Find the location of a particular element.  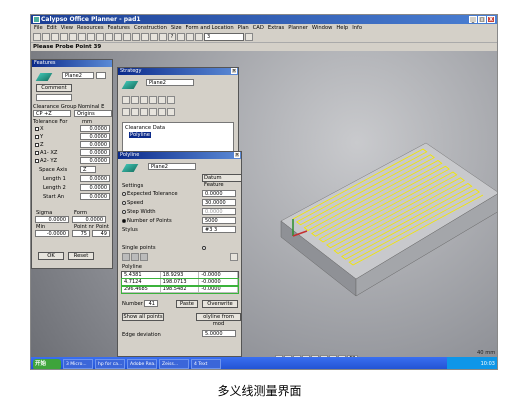

menu-size: Size is located at coordinates (176, 28).